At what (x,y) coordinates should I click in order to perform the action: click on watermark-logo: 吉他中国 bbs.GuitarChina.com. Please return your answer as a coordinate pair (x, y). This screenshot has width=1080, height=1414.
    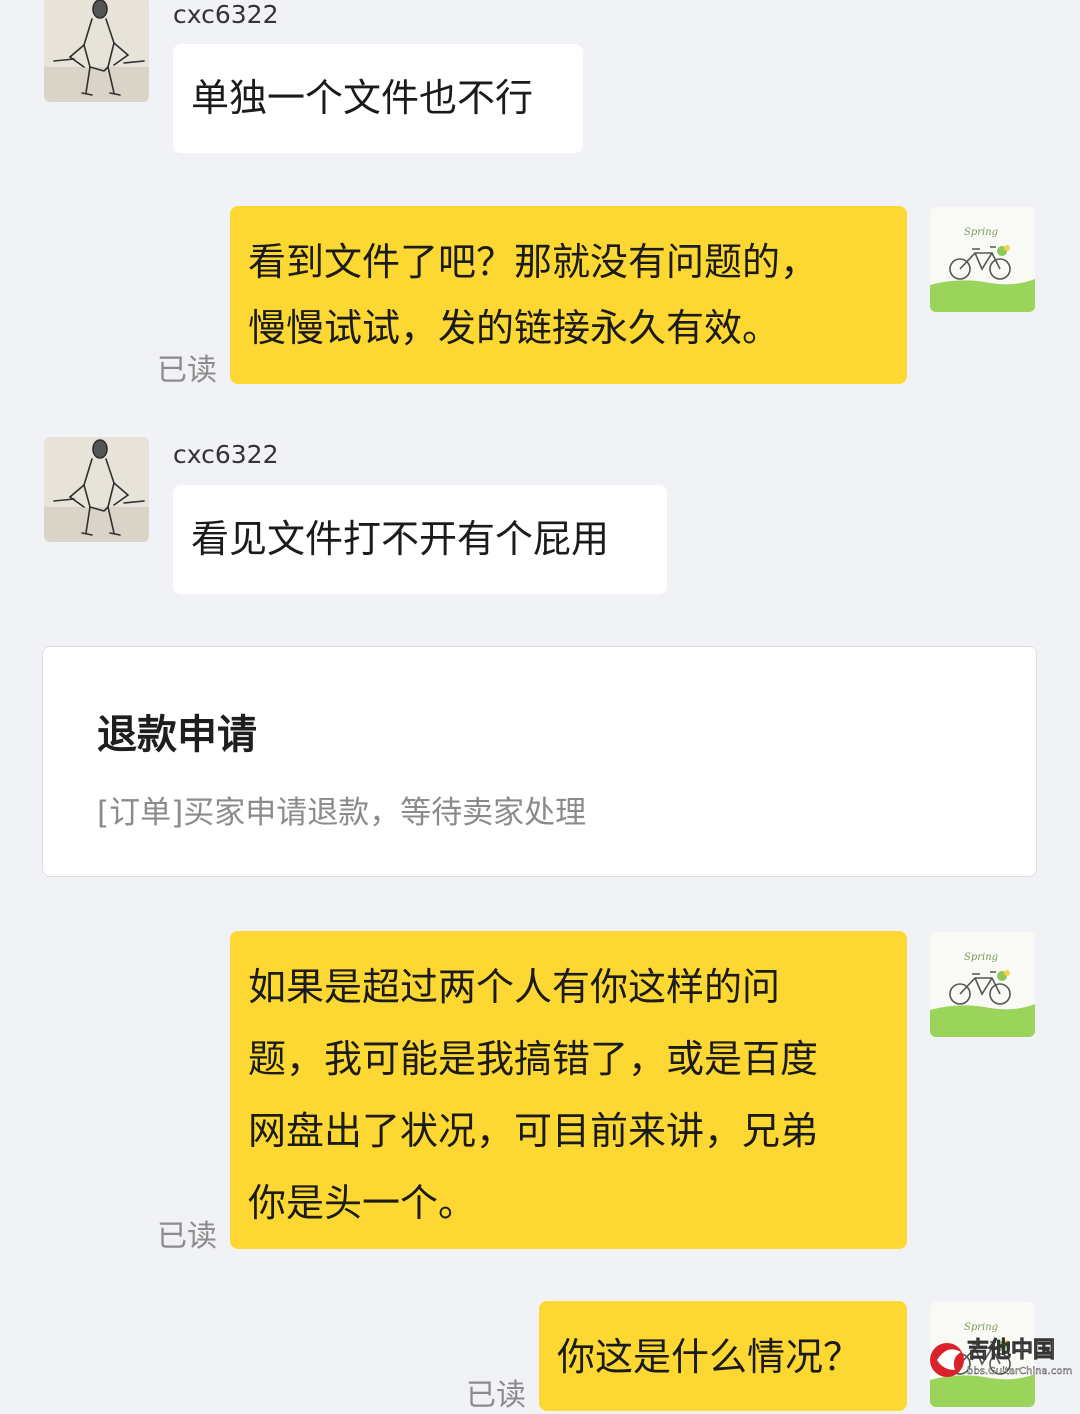
    Looking at the image, I should click on (1002, 1356).